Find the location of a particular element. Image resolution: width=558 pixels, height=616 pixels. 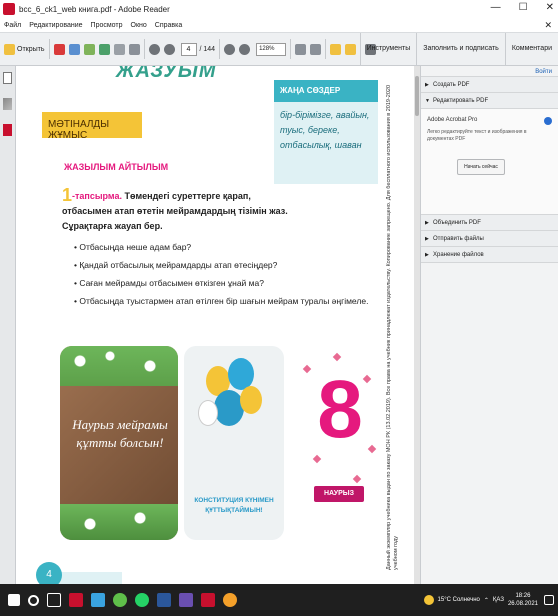

print-icon is located at coordinates (119, 49).